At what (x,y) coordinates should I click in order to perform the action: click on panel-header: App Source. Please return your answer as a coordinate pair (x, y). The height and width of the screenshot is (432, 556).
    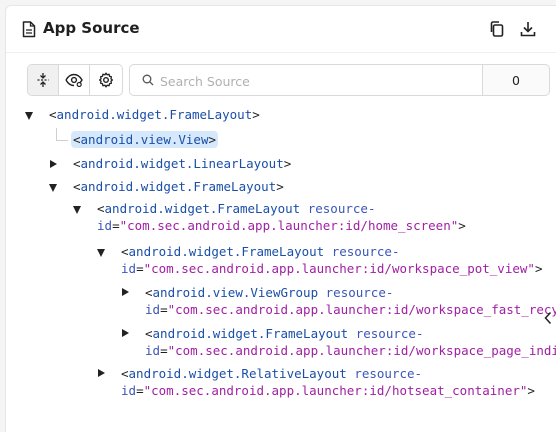
    Looking at the image, I should click on (281, 29).